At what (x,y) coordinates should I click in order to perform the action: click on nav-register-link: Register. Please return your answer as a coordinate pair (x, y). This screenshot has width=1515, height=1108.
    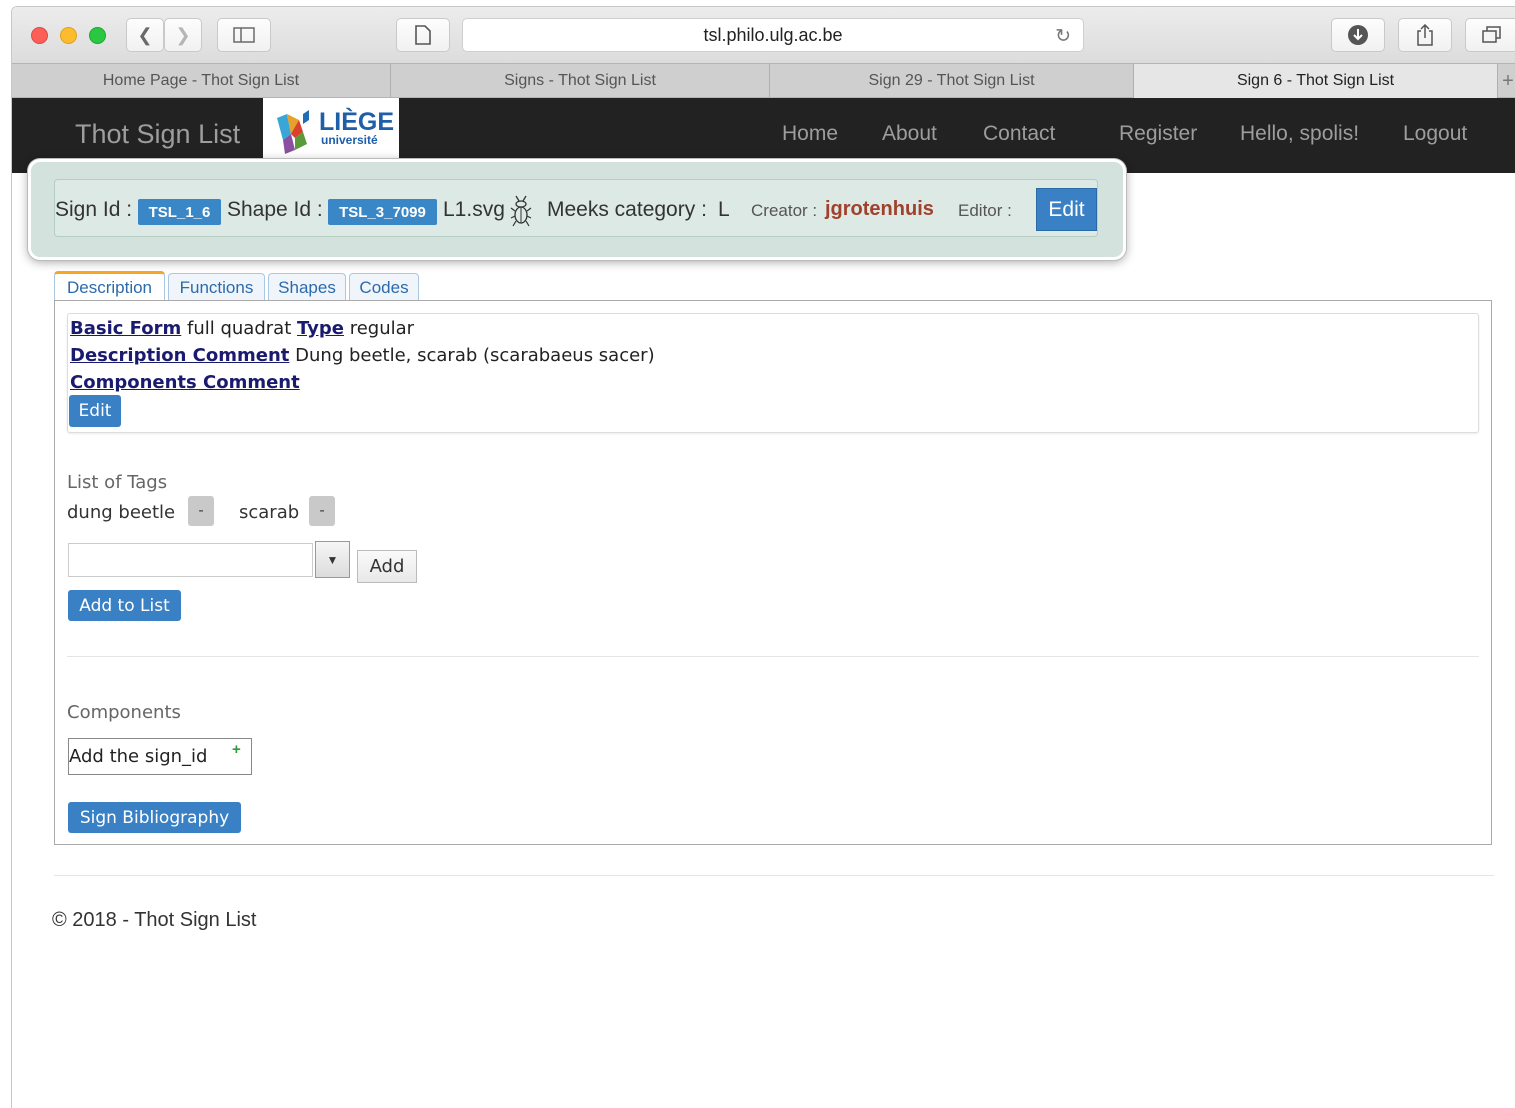
    Looking at the image, I should click on (1158, 134).